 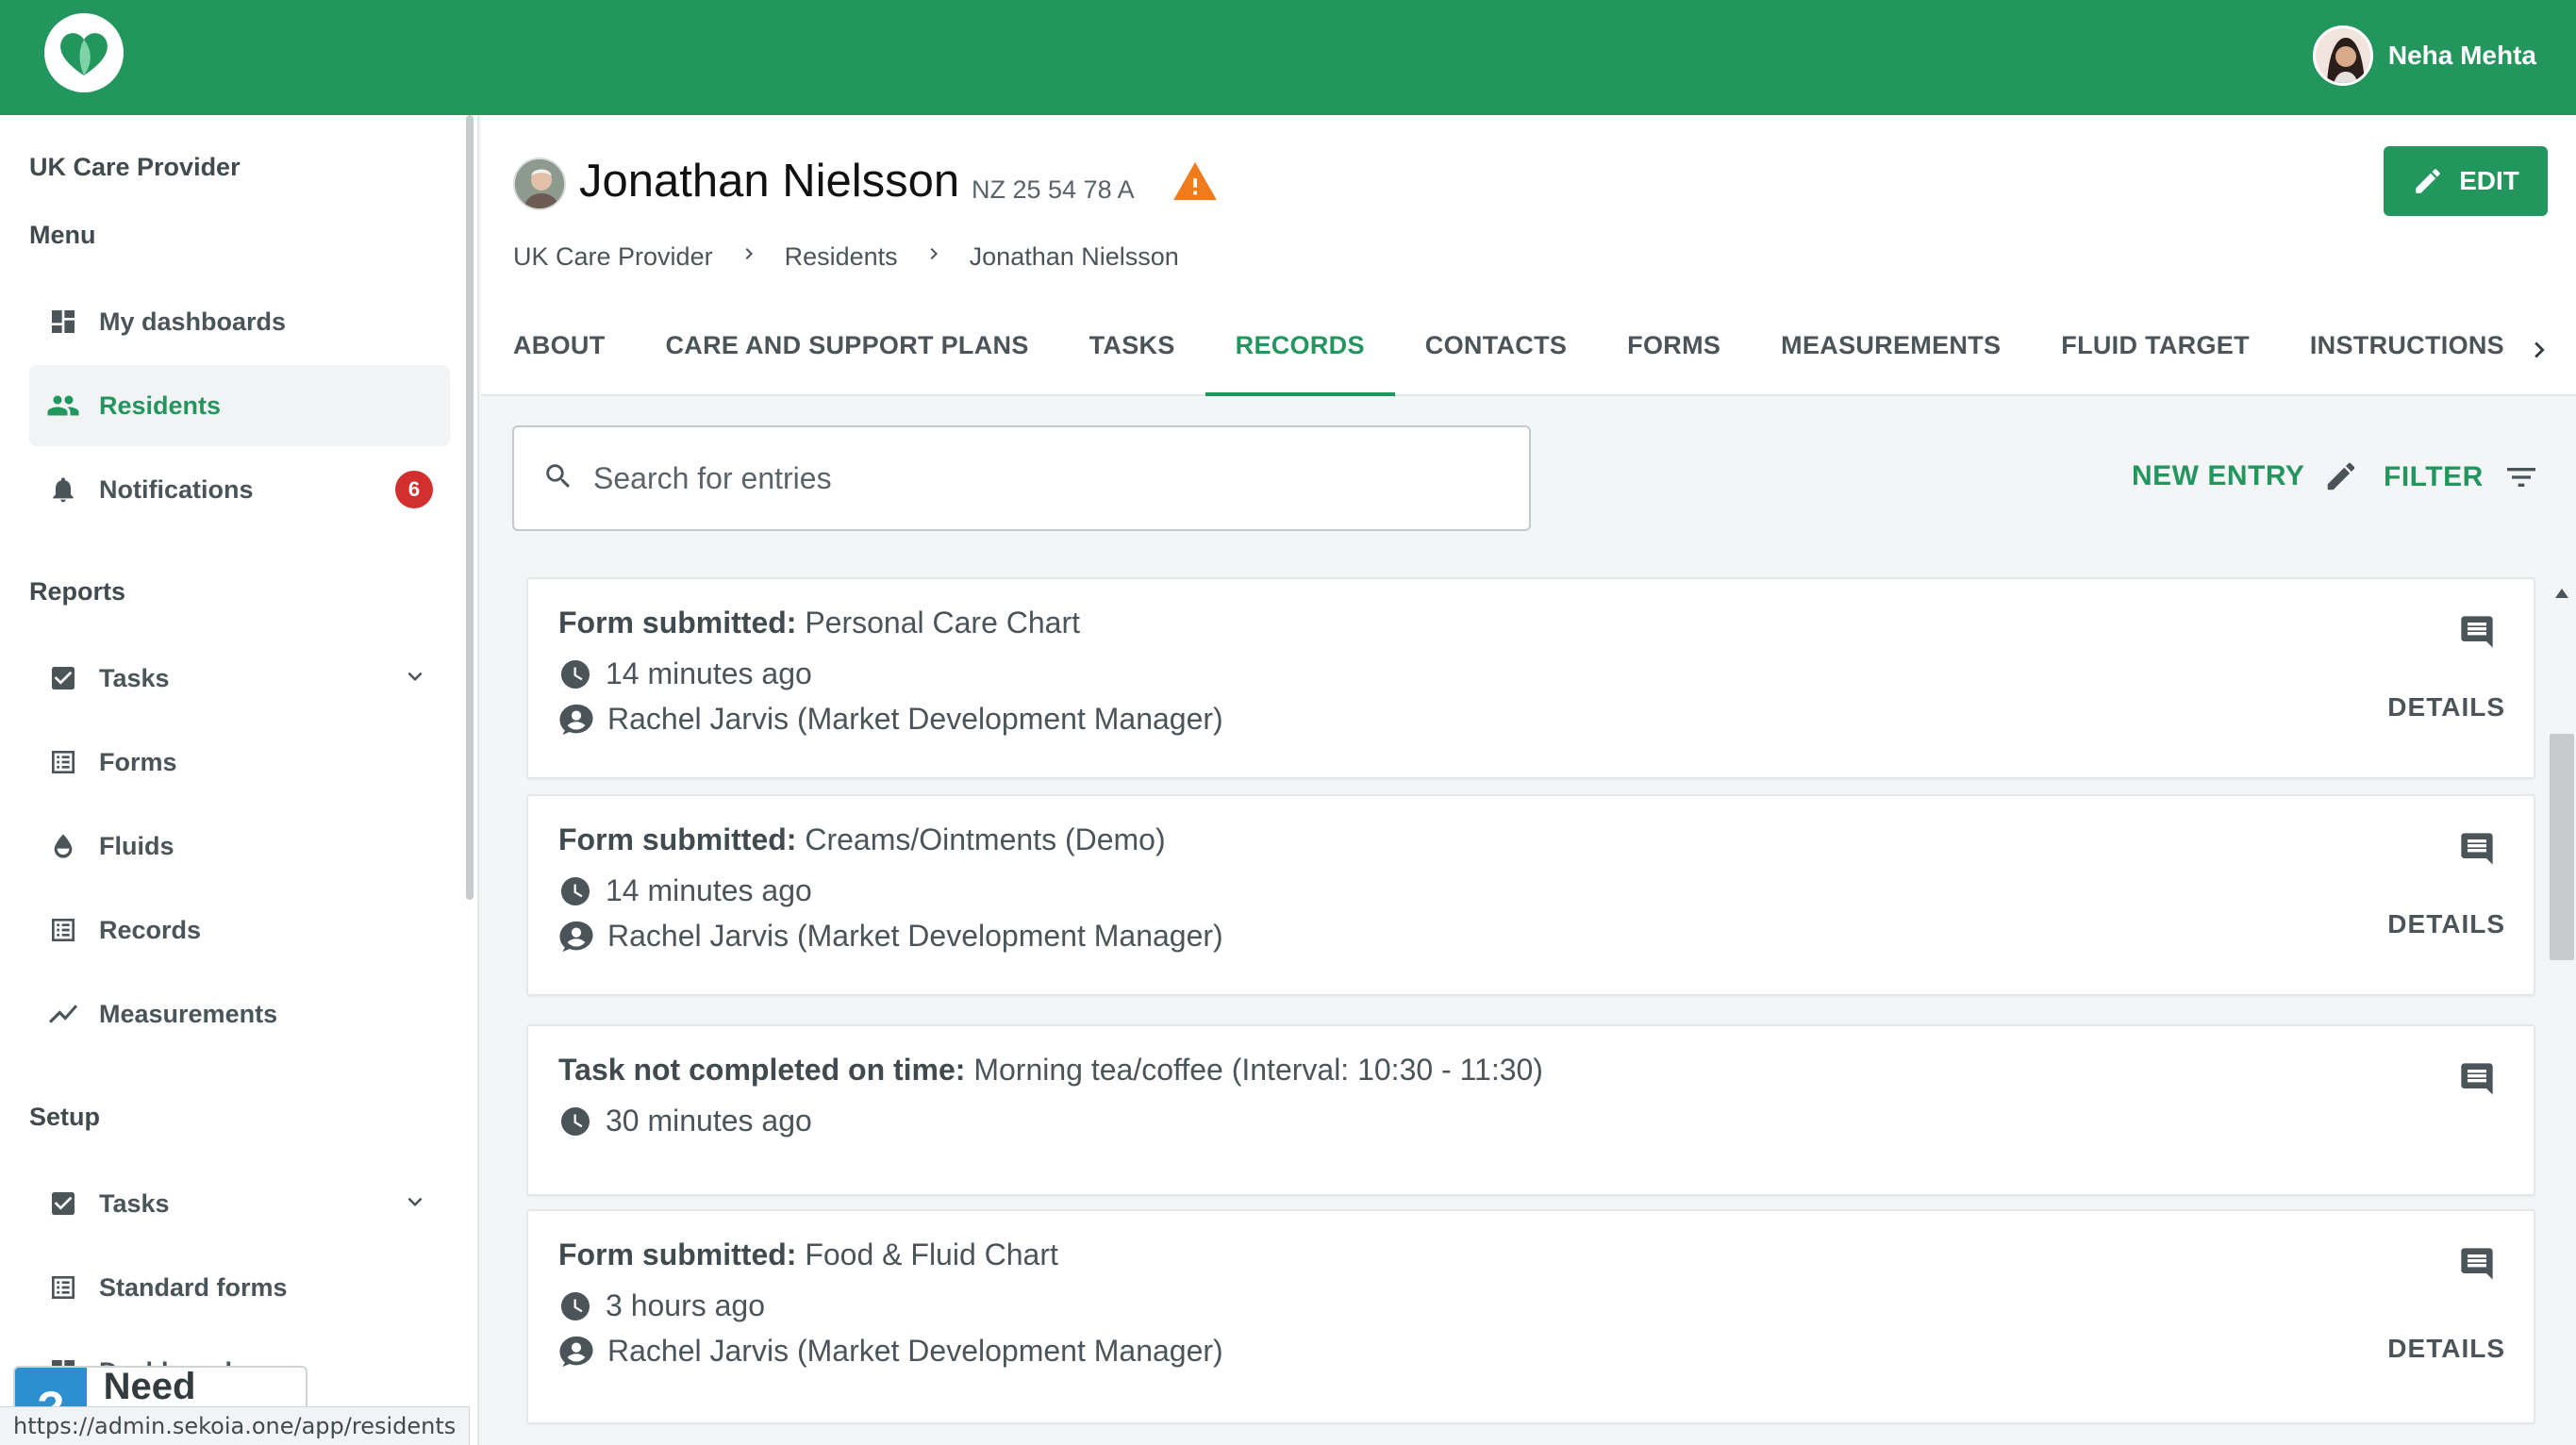 What do you see at coordinates (239, 762) in the screenshot?
I see `sidebar-item-report-forms: Forms` at bounding box center [239, 762].